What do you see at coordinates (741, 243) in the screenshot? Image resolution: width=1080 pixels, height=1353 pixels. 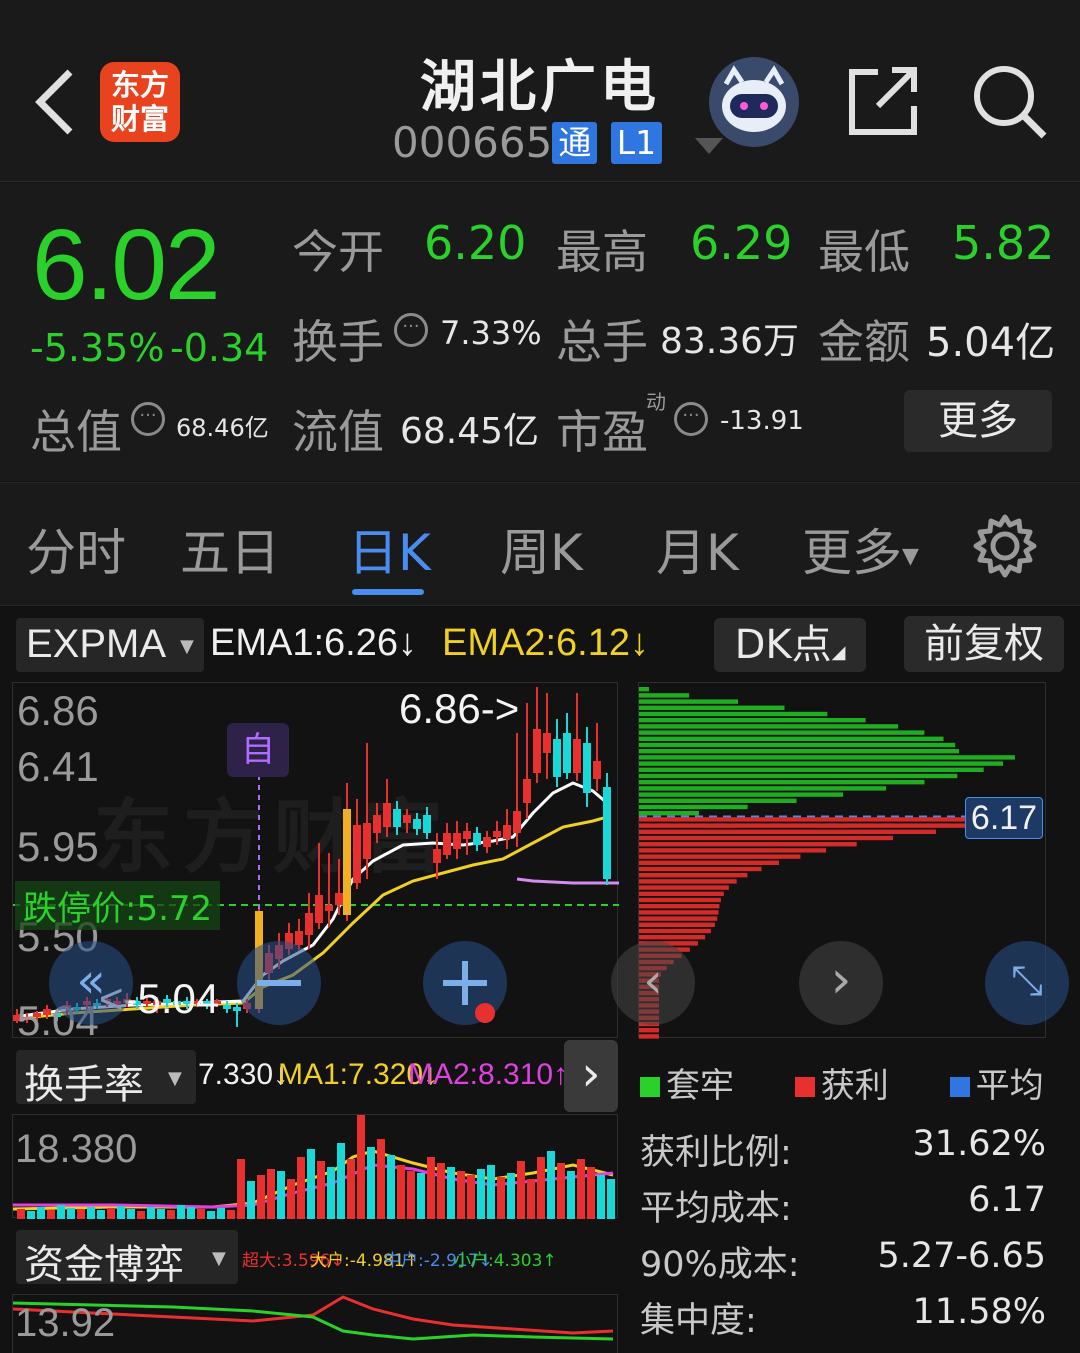 I see `high-value: 6.29` at bounding box center [741, 243].